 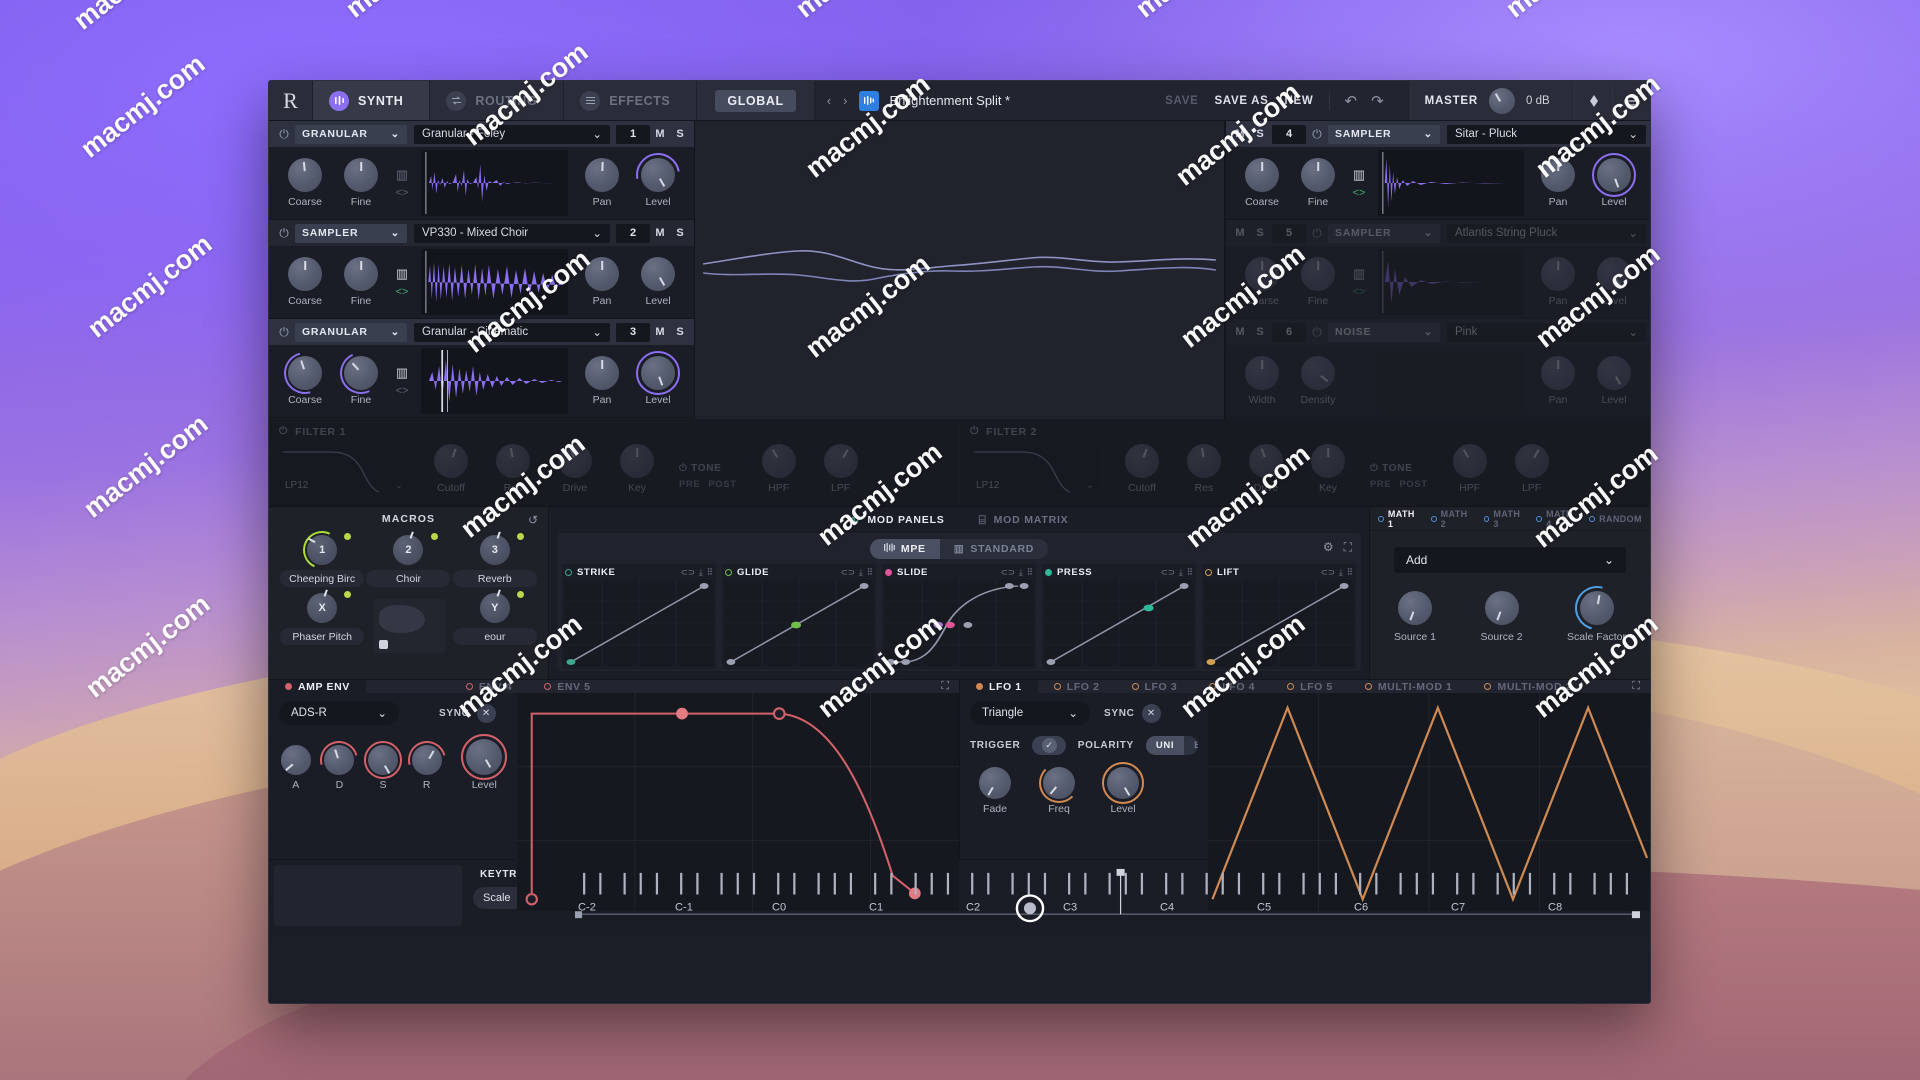 What do you see at coordinates (1232, 686) in the screenshot?
I see `tab-lfo-4: LFO 4` at bounding box center [1232, 686].